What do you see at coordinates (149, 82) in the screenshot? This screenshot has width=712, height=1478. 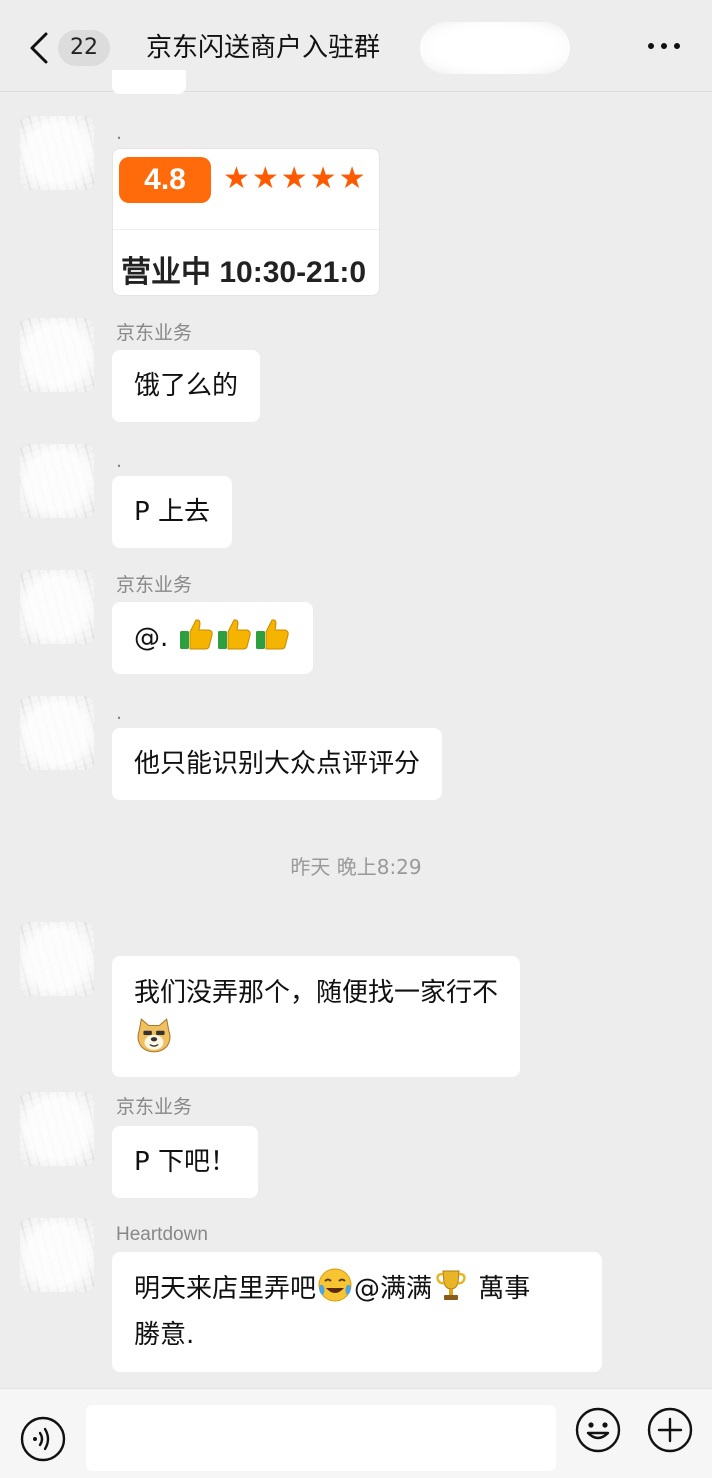 I see `message-bubble-partial` at bounding box center [149, 82].